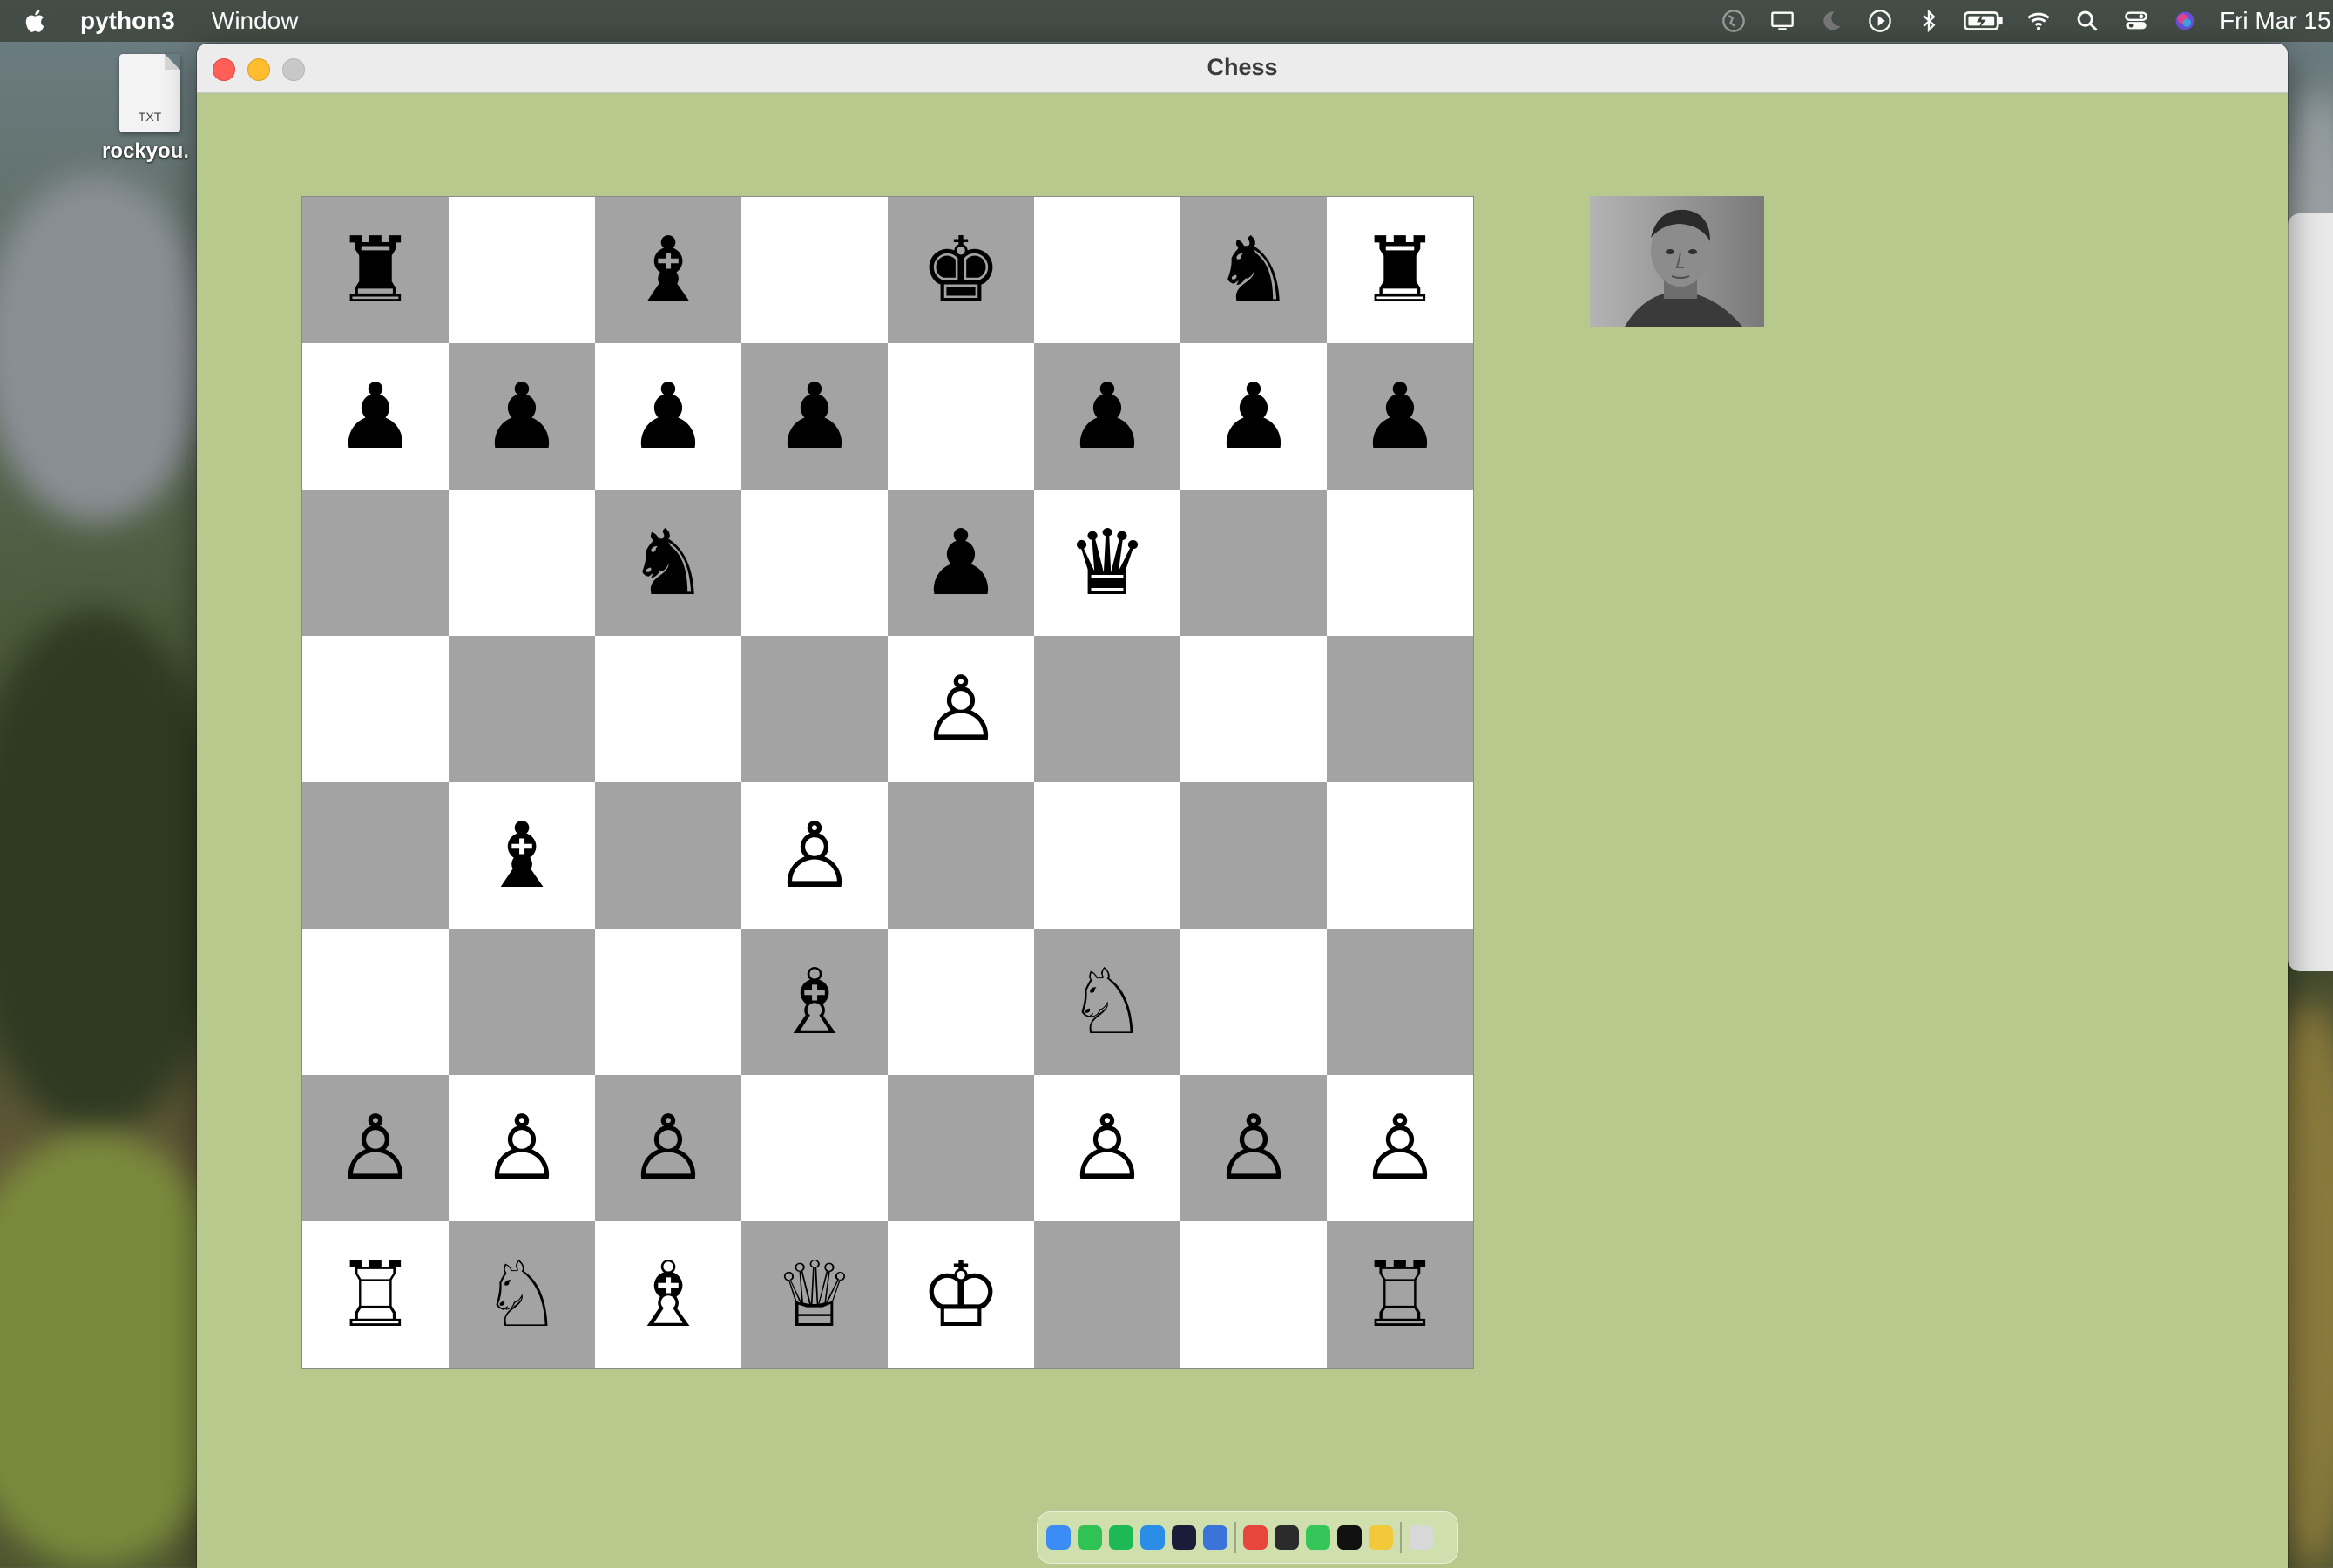 The height and width of the screenshot is (1568, 2333). What do you see at coordinates (1400, 1002) in the screenshot?
I see `square-h3` at bounding box center [1400, 1002].